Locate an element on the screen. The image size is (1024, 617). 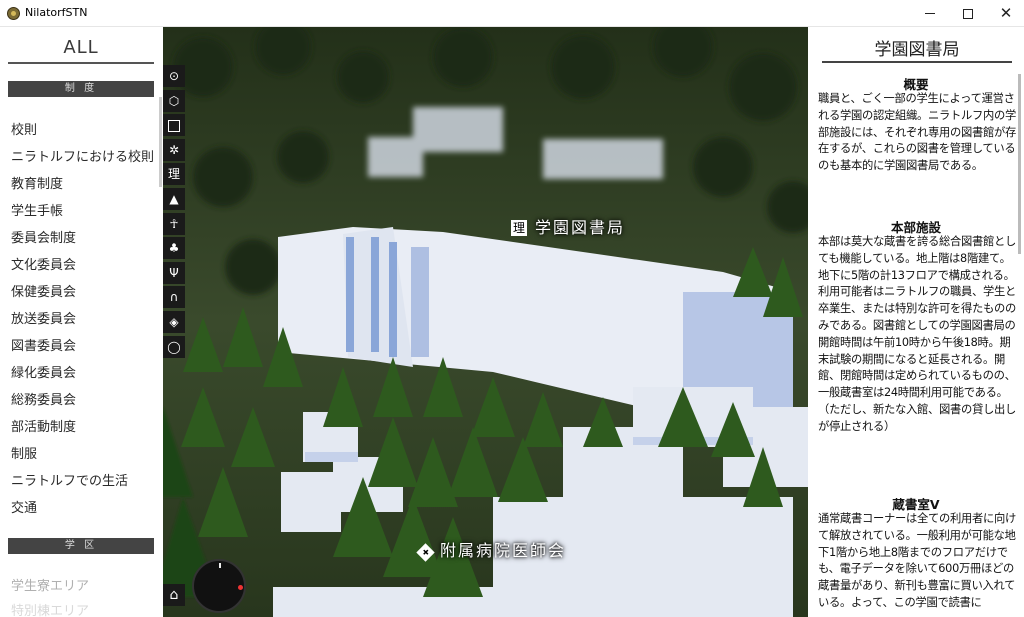
sidebar-item-nilatorf-rules: ニラトルフにおける校則 is located at coordinates (82, 155).